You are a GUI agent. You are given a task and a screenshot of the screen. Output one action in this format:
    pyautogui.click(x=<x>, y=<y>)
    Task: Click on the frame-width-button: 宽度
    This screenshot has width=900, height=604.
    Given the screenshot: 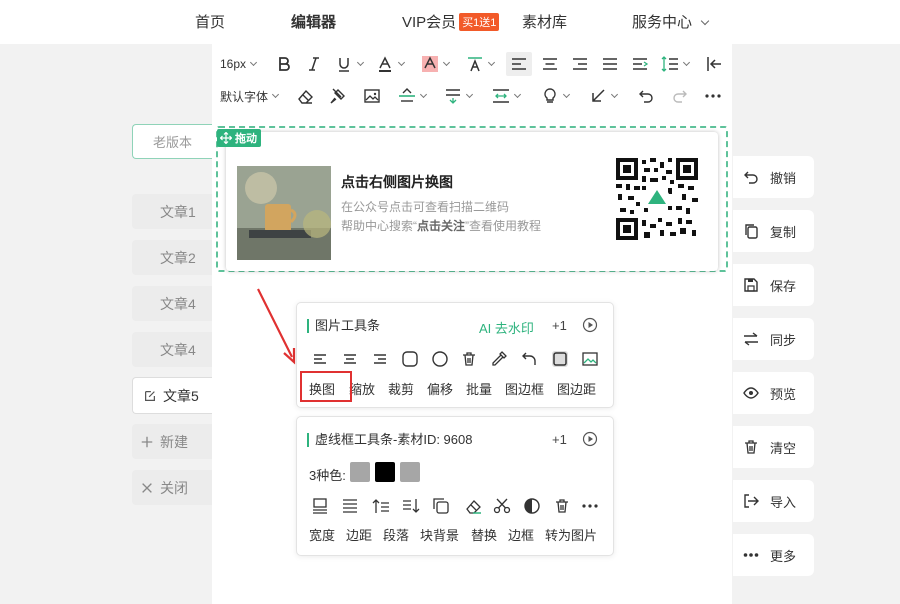 What is the action you would take?
    pyautogui.click(x=322, y=534)
    